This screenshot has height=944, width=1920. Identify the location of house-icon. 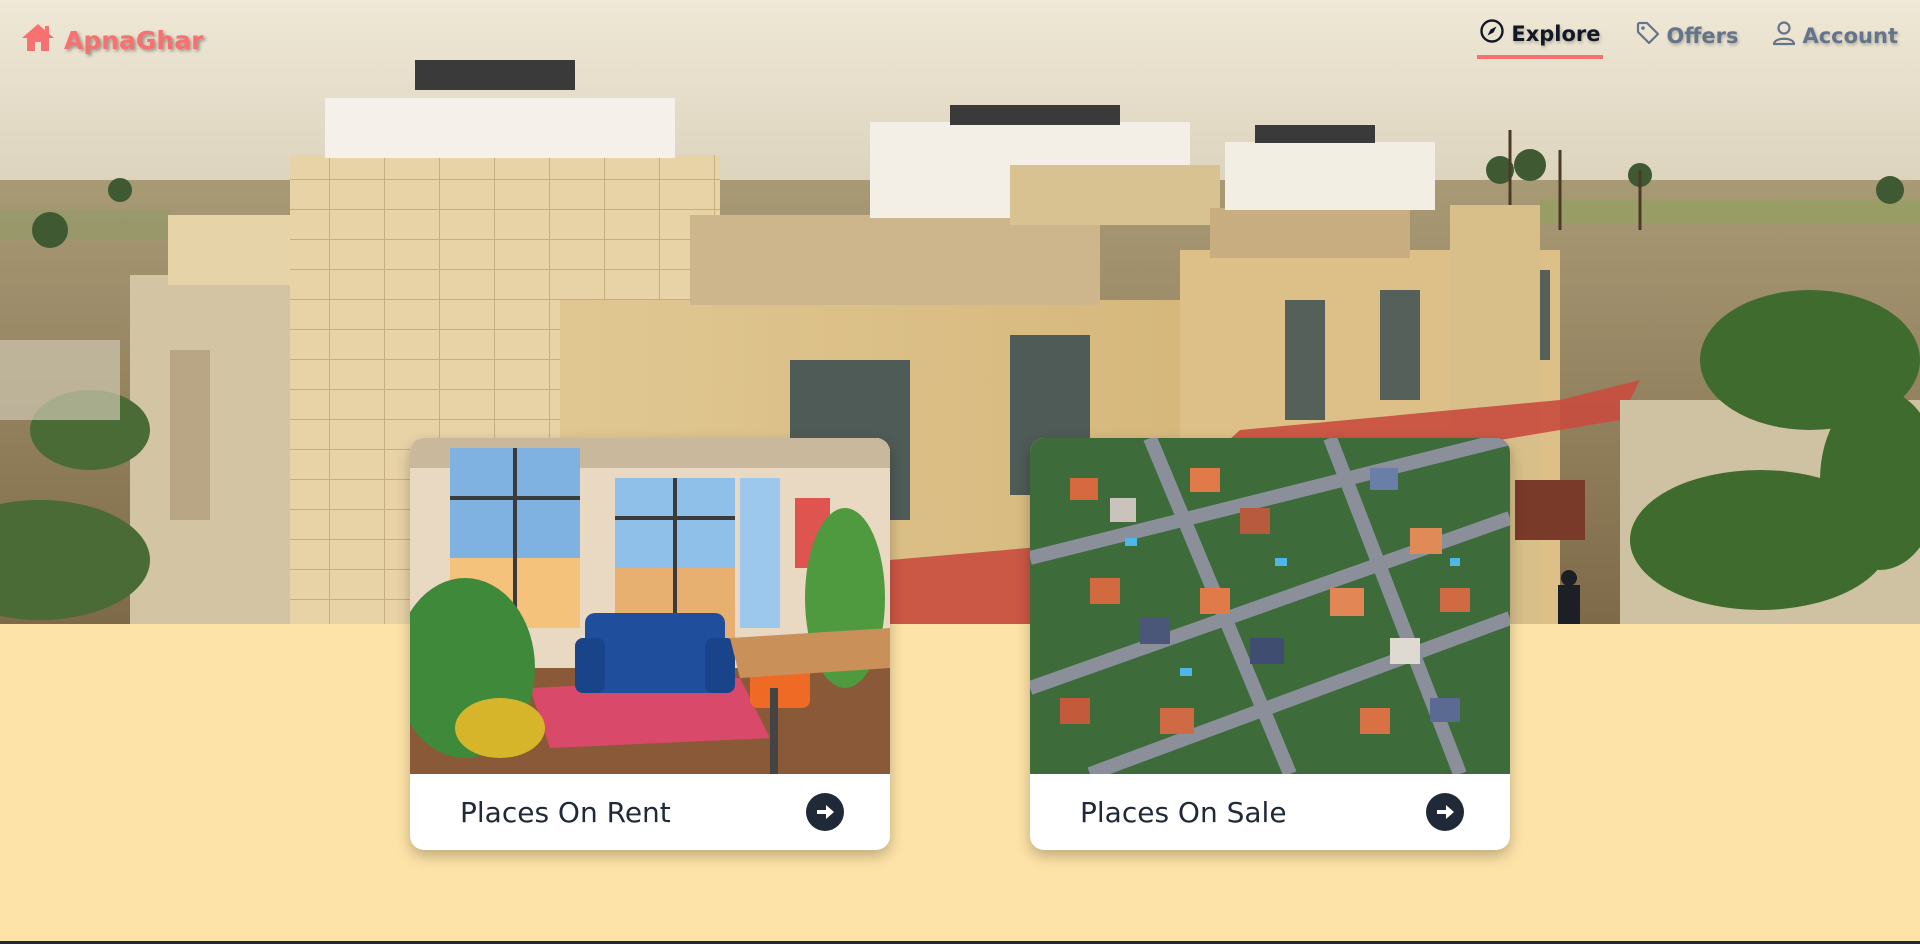
(38, 40).